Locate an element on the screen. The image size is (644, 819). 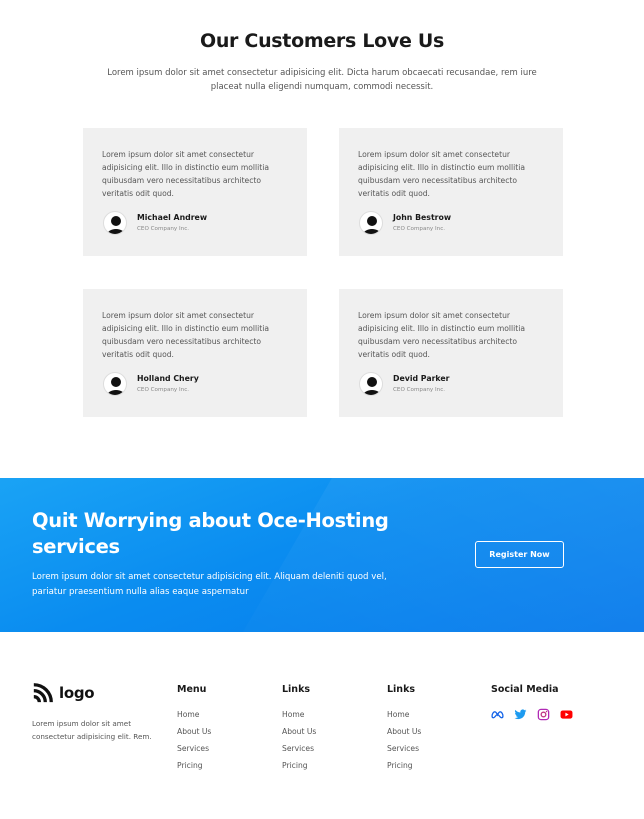
footer-column-social: Social Media is located at coordinates (532, 702).